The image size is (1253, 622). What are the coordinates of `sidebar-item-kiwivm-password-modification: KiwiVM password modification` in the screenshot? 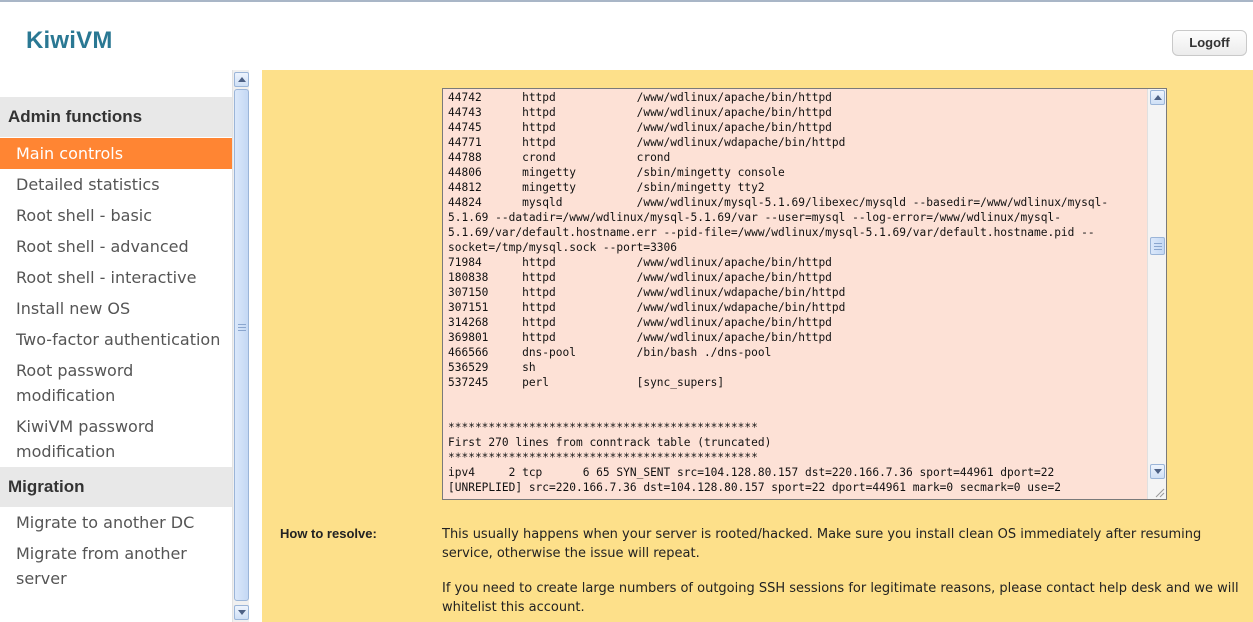 It's located at (116, 439).